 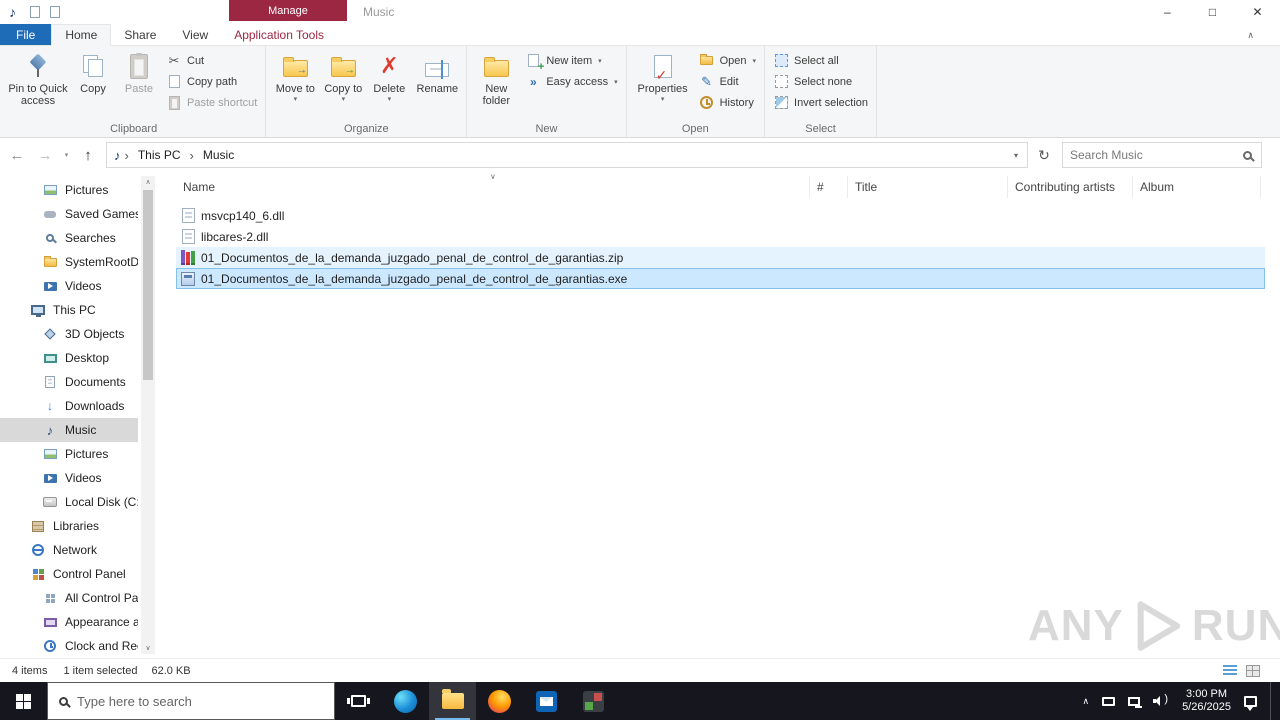 I want to click on ribbon-collapse-icon: ∧, so click(x=1250, y=35).